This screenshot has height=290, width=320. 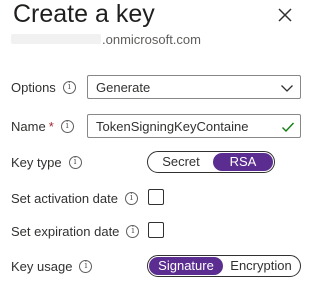 I want to click on options-dropdown: Generate, so click(x=194, y=87).